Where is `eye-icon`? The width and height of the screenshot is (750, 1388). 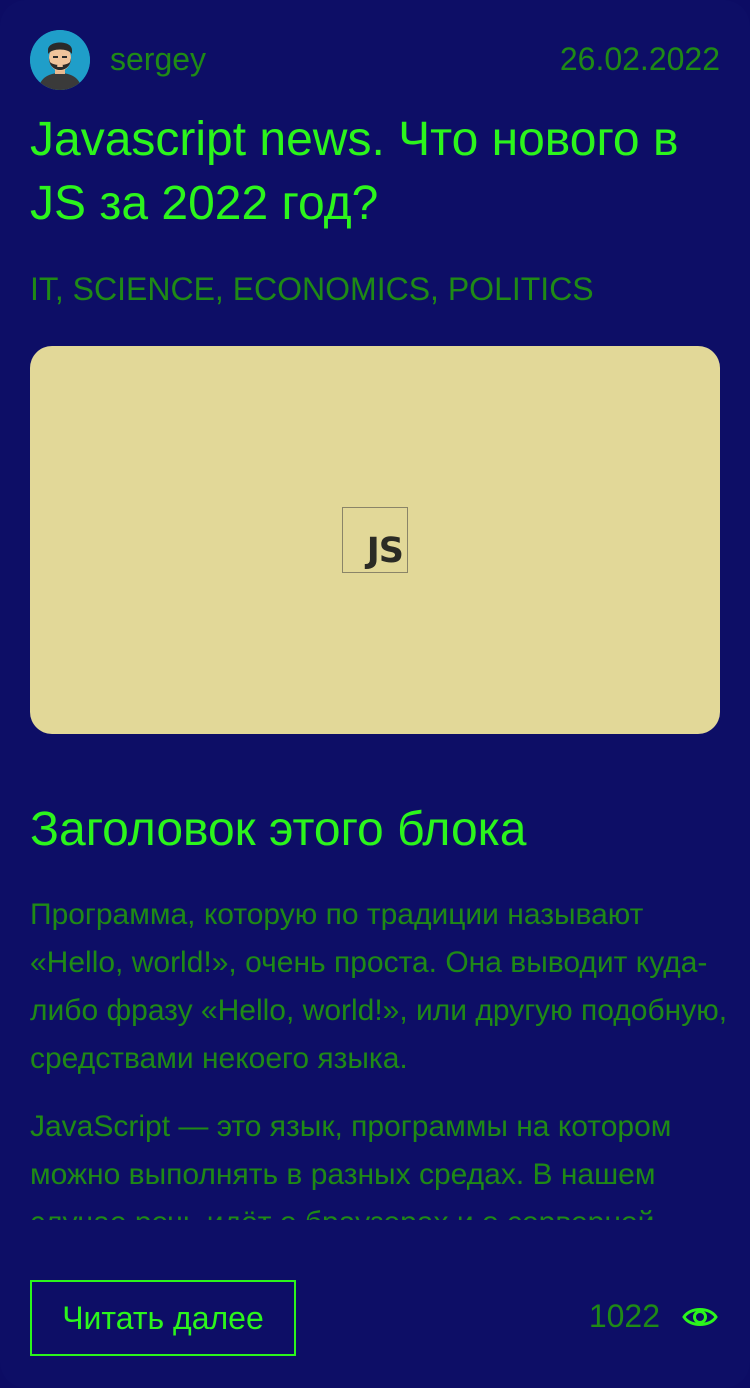 eye-icon is located at coordinates (700, 1317).